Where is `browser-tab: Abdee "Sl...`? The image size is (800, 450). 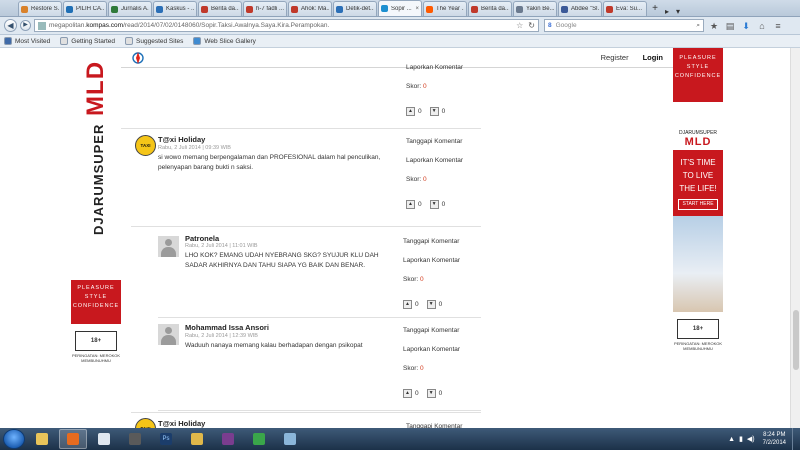
browser-tab: Abdee "Sl... is located at coordinates (580, 8).